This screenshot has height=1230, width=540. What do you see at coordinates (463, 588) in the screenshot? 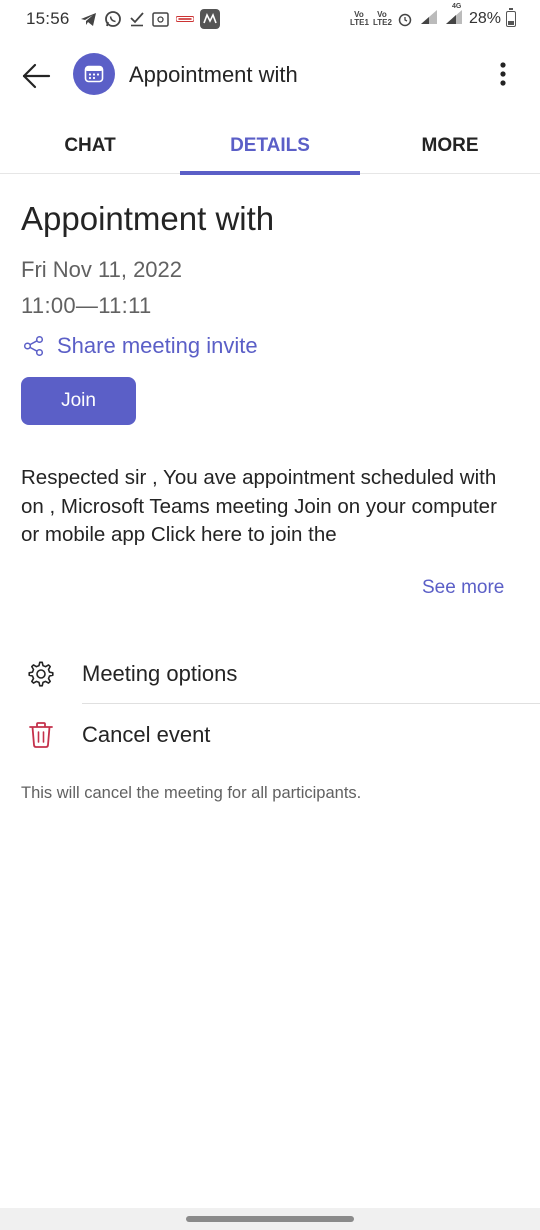
I see `see-more-link: See more` at bounding box center [463, 588].